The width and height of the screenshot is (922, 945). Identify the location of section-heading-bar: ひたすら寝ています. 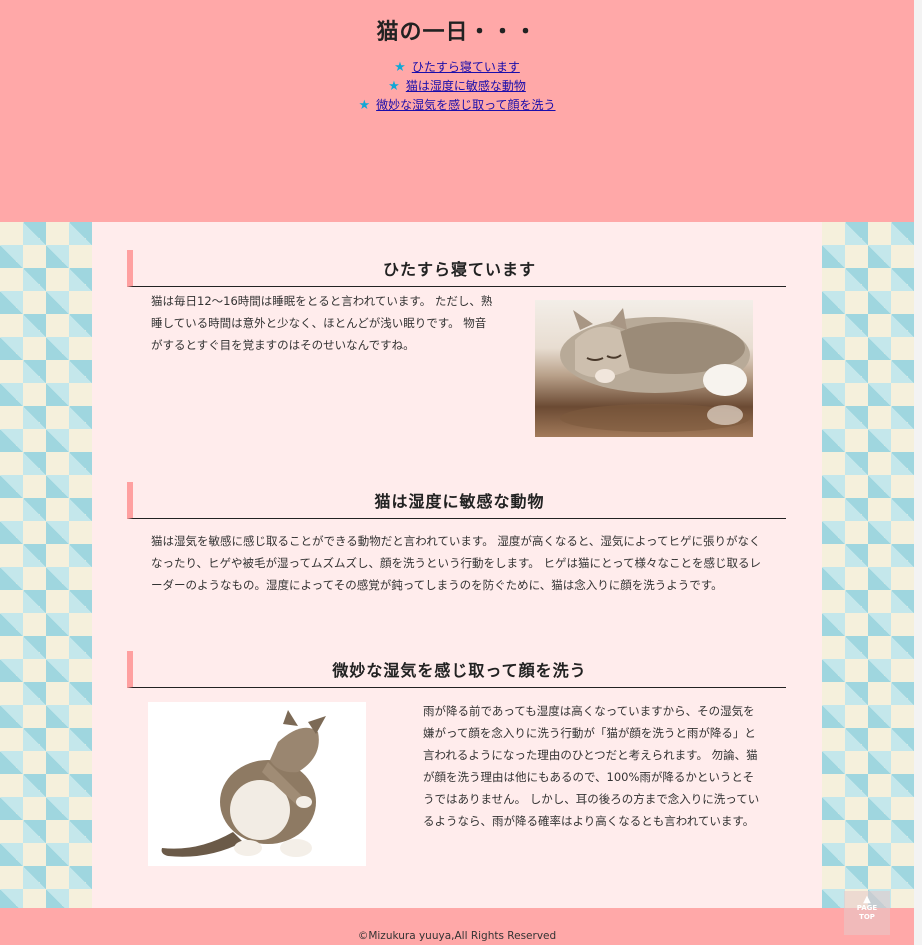
(456, 268).